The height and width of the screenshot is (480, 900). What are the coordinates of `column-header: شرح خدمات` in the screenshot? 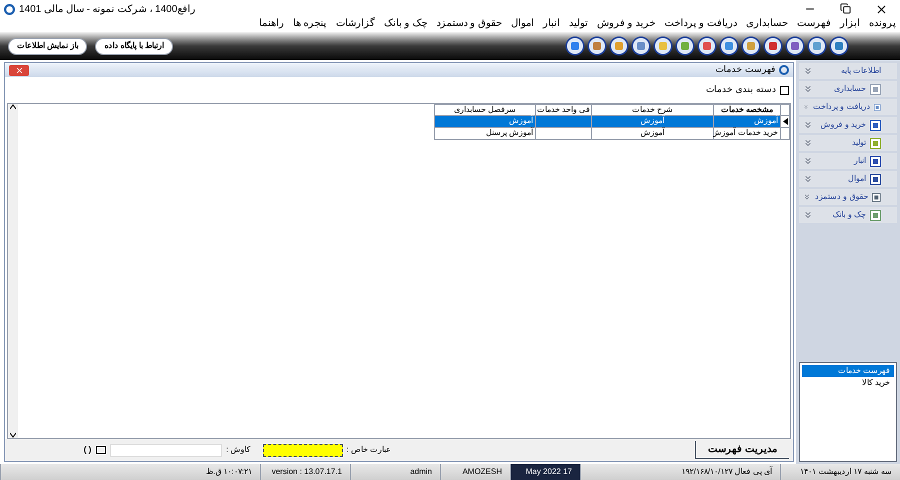 It's located at (652, 110).